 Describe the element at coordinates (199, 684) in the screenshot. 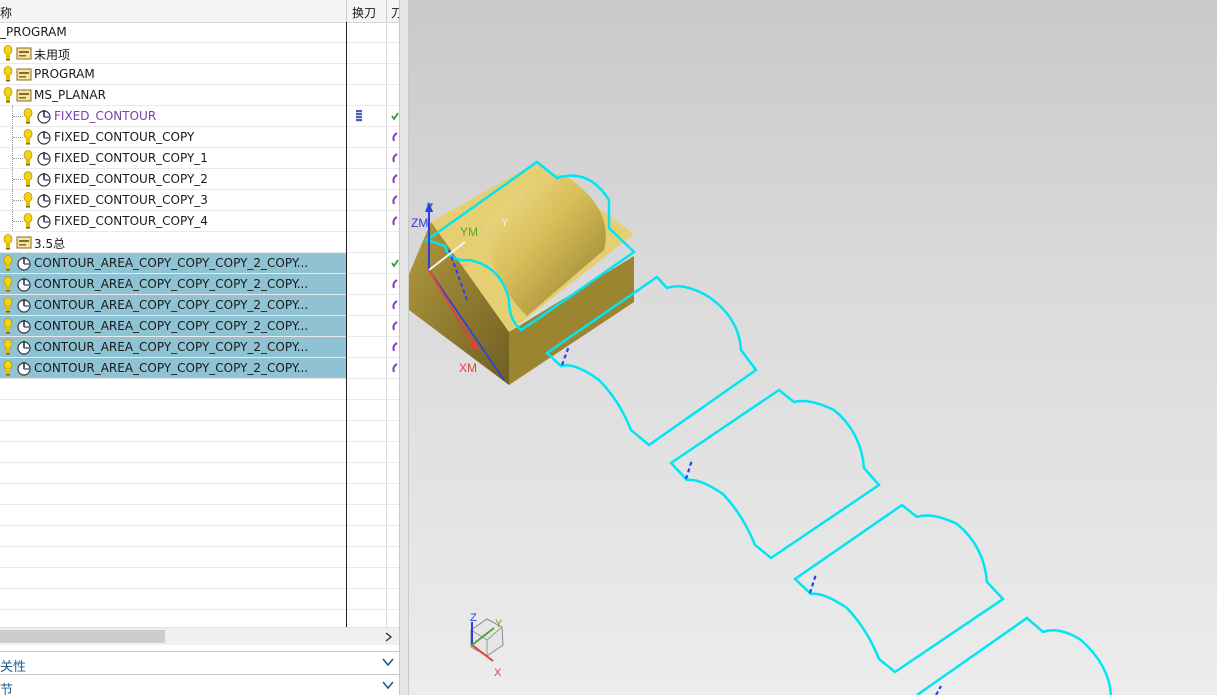

I see `details-panel: 节` at that location.